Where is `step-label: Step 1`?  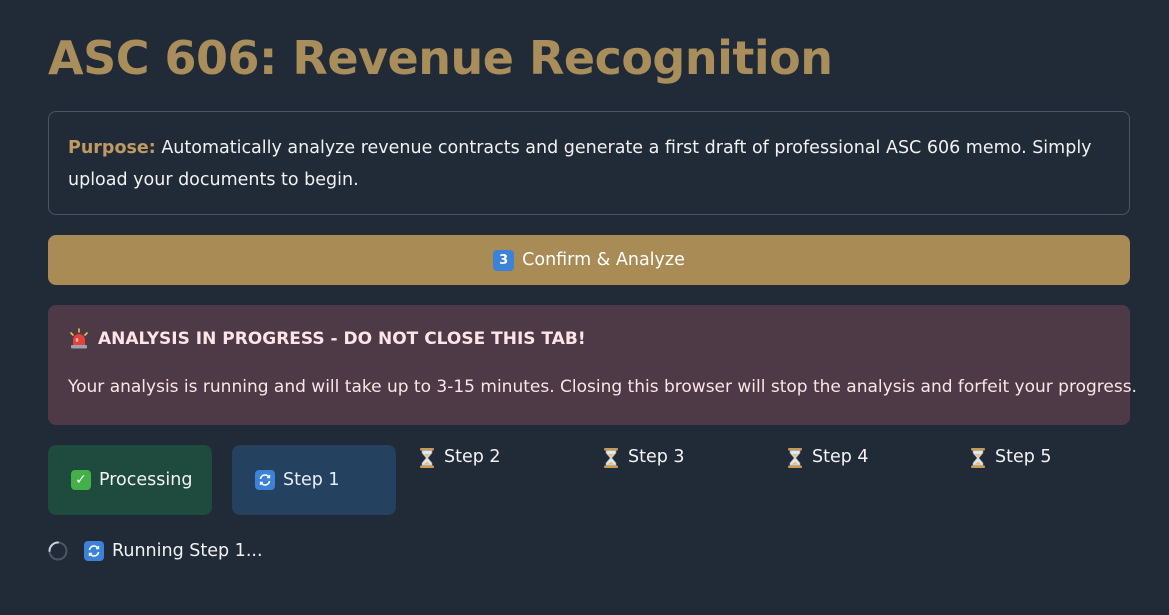
step-label: Step 1 is located at coordinates (311, 480).